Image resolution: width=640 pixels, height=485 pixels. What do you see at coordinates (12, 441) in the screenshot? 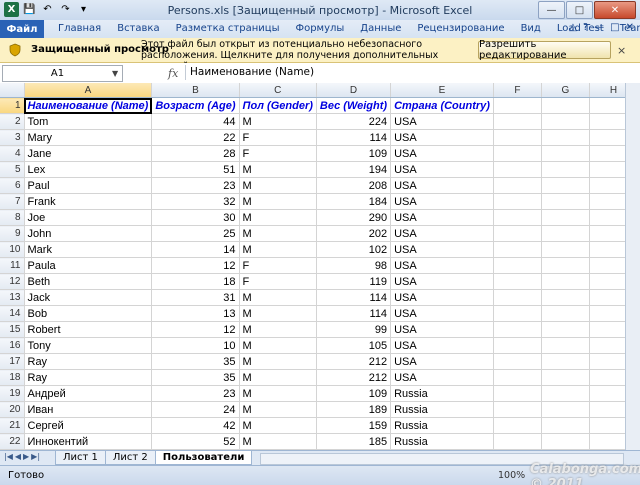
I see `row-header: 22` at bounding box center [12, 441].